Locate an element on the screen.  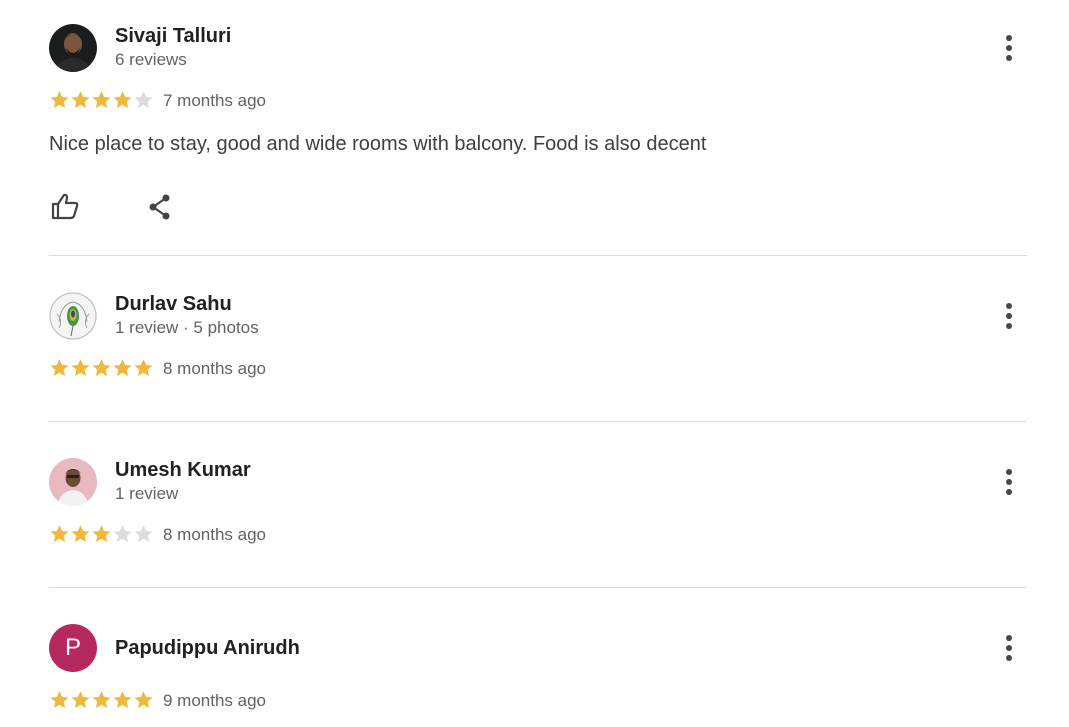
reviewer-name: Umesh Kumar is located at coordinates (183, 470).